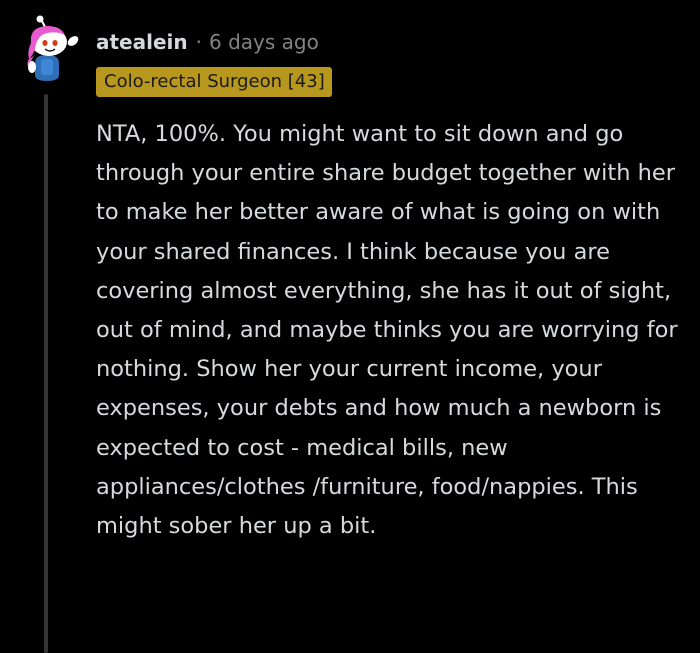 This screenshot has height=653, width=700. What do you see at coordinates (214, 82) in the screenshot?
I see `user-flair: Colo-rectal Surgeon [43]` at bounding box center [214, 82].